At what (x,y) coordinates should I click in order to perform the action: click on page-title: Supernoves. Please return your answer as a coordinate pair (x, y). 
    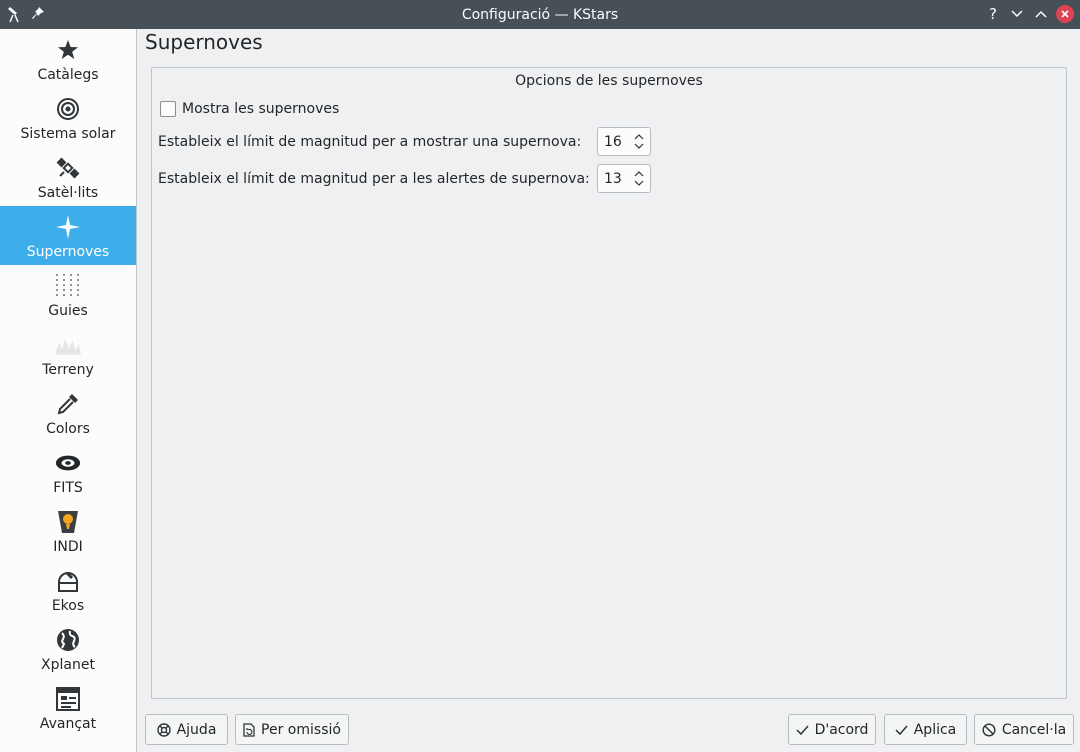
    Looking at the image, I should click on (204, 42).